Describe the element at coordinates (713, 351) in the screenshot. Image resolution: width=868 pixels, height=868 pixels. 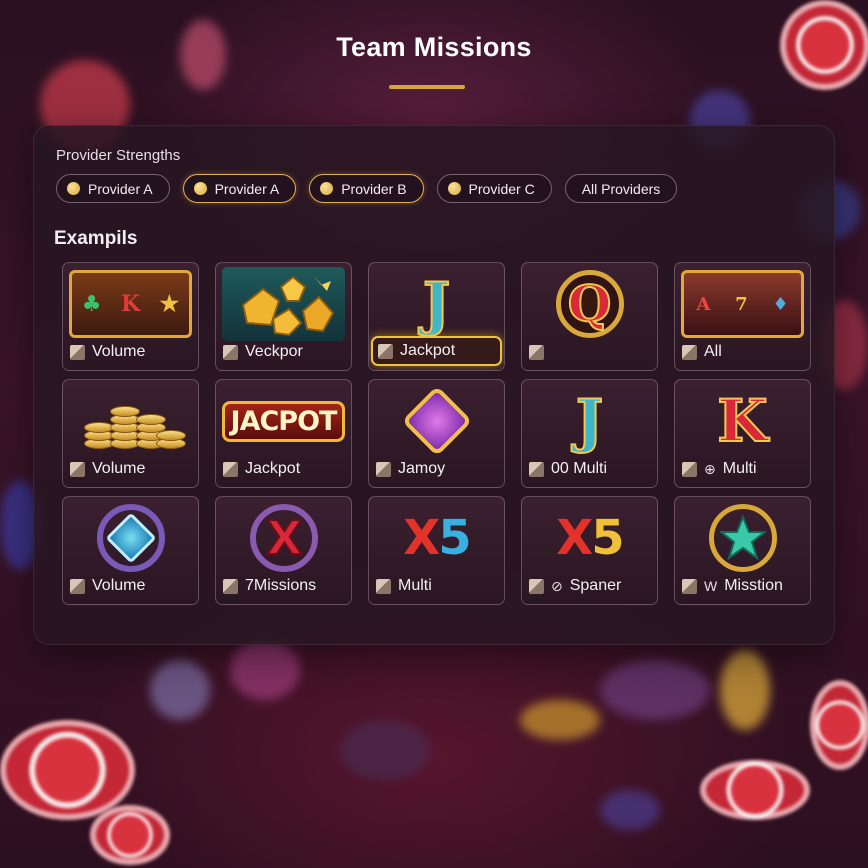
I see `tile-label: All` at that location.